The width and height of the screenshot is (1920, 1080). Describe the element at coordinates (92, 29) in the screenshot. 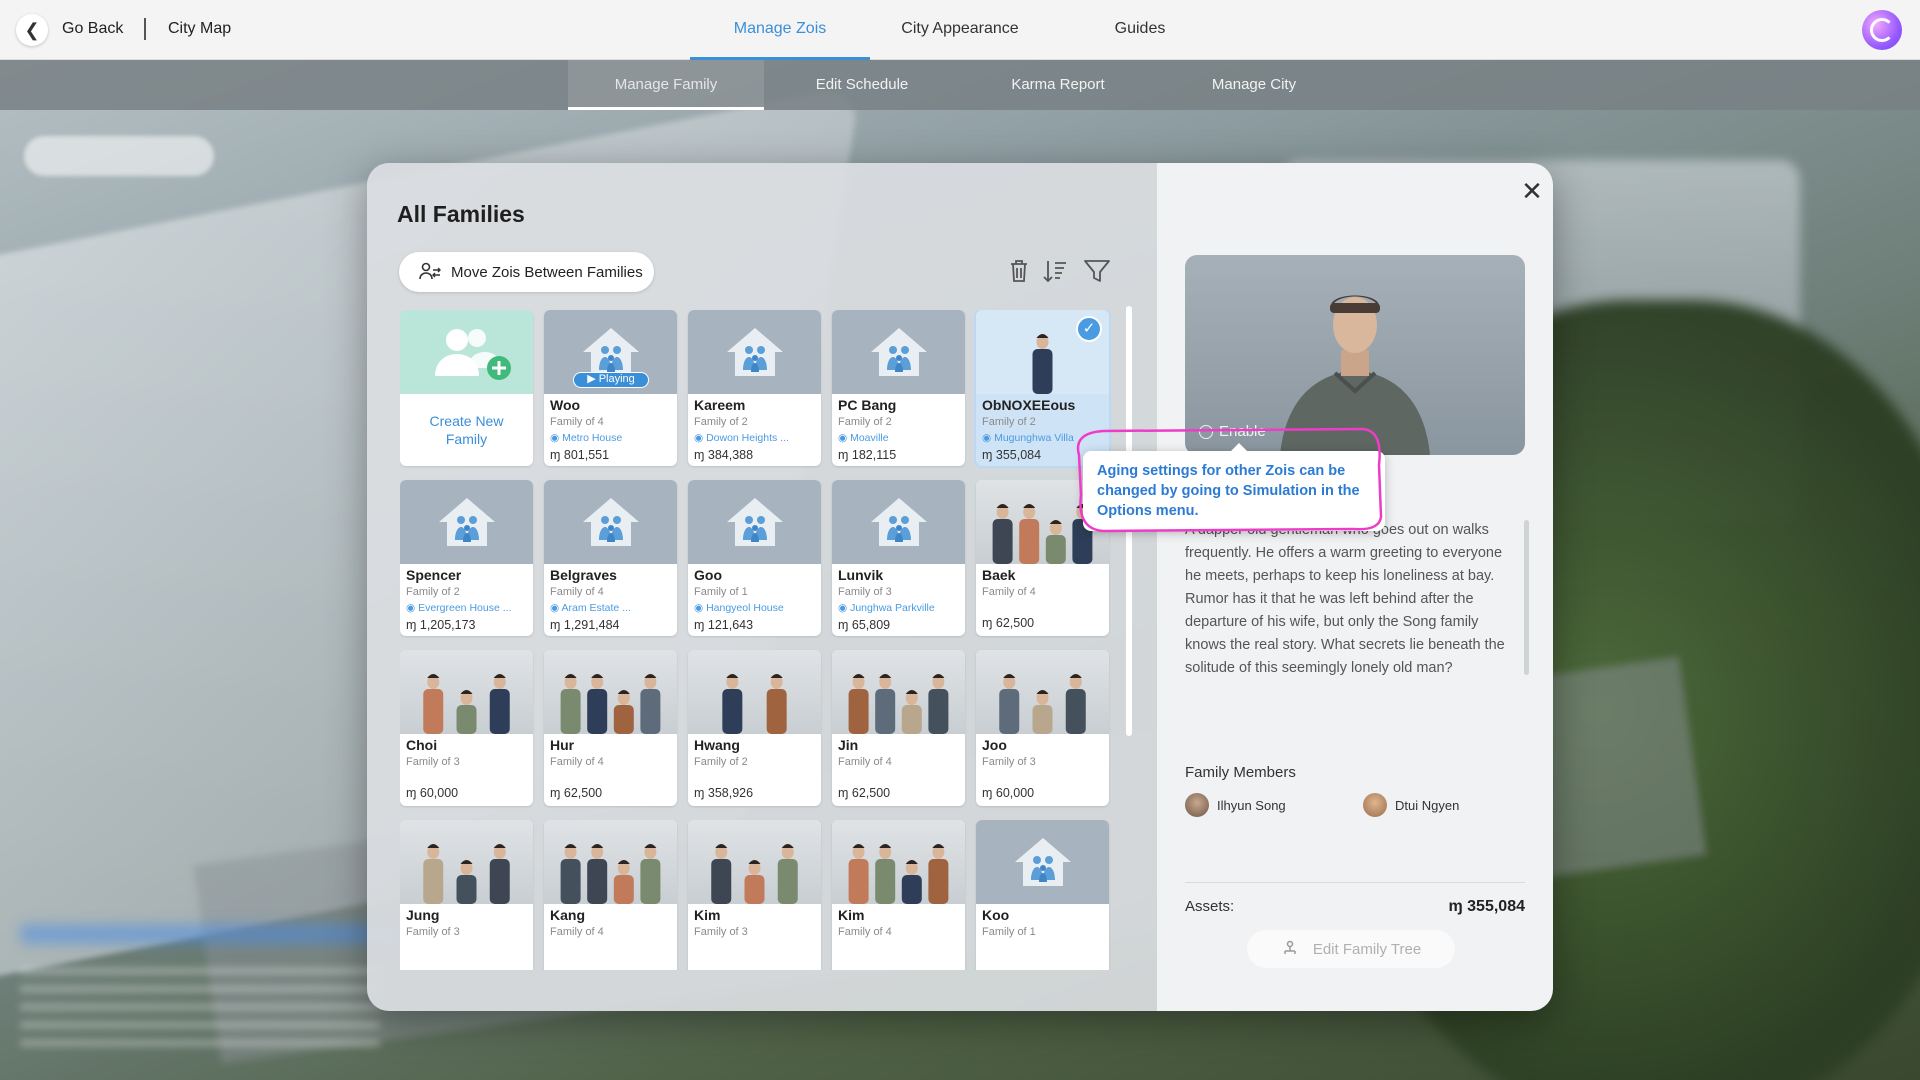

I see `go-back-link: Go Back` at that location.